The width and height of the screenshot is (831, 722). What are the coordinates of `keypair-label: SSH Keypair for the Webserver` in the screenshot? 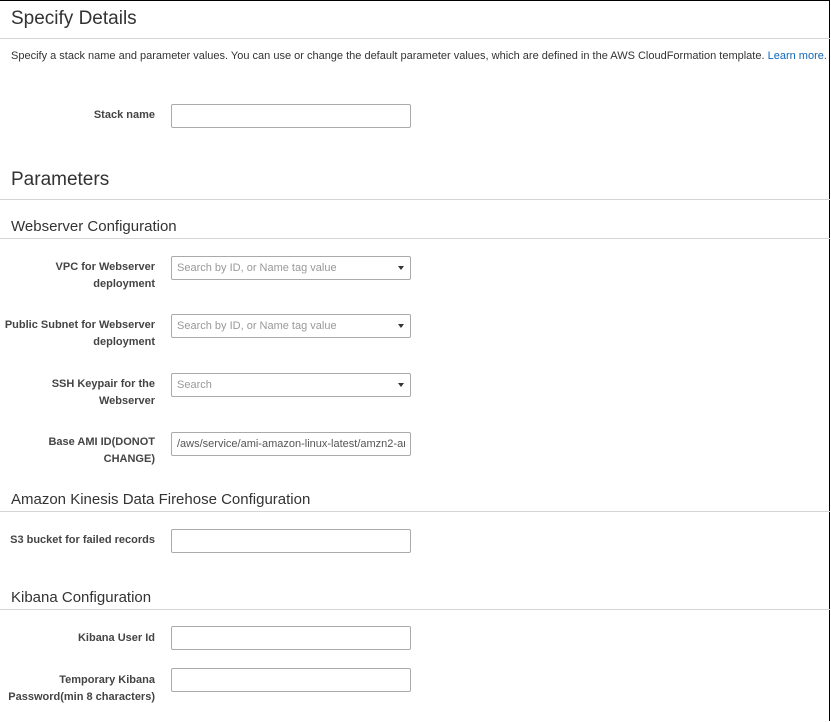 It's located at (103, 392).